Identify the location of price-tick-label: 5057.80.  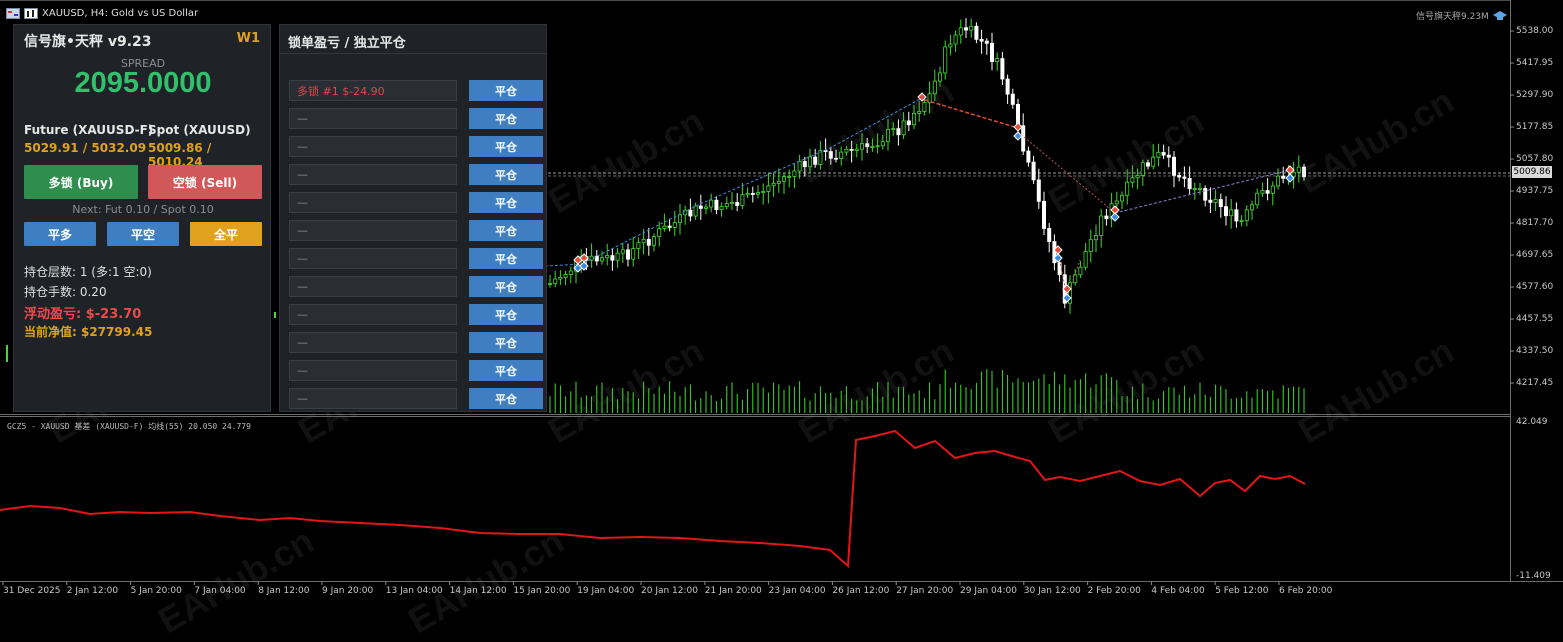
(1535, 159).